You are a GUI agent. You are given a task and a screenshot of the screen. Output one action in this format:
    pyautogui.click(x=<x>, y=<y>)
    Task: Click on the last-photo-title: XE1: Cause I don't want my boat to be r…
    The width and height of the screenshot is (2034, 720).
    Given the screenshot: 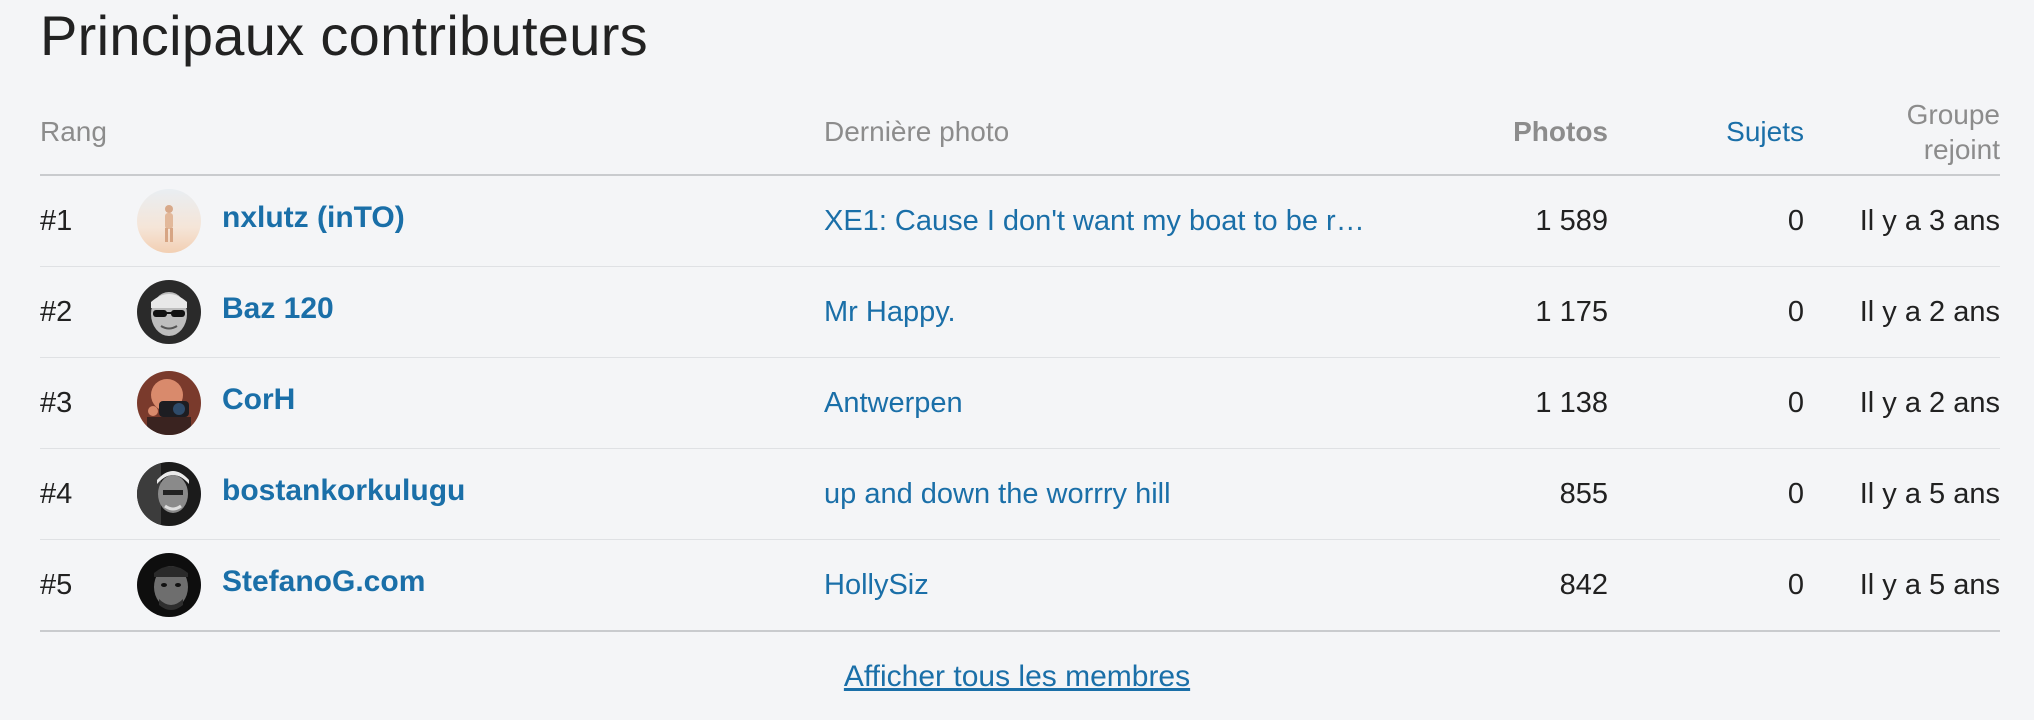 What is the action you would take?
    pyautogui.click(x=1094, y=221)
    